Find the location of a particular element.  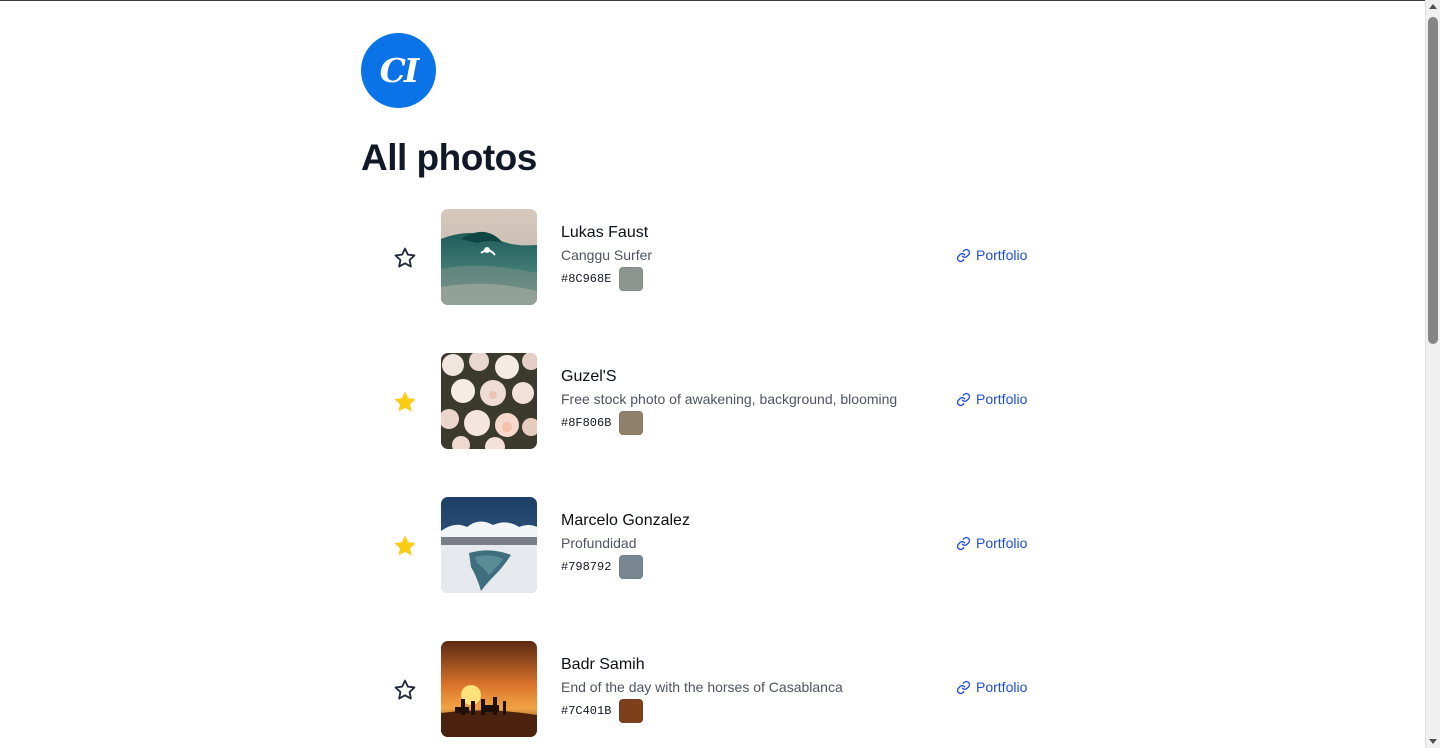

average-color: #798792 is located at coordinates (625, 567).